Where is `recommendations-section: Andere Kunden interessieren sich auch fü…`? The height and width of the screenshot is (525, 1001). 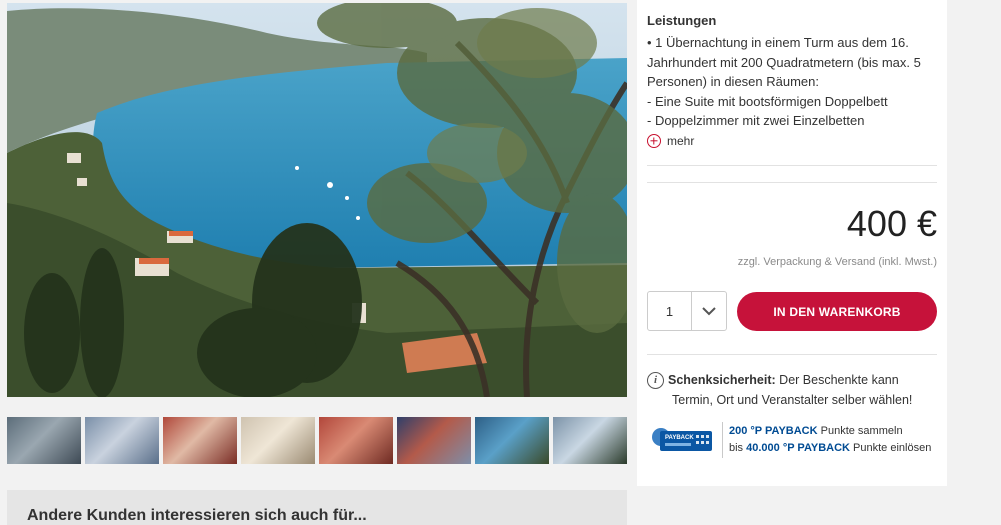
recommendations-section: Andere Kunden interessieren sich auch fü… is located at coordinates (317, 507).